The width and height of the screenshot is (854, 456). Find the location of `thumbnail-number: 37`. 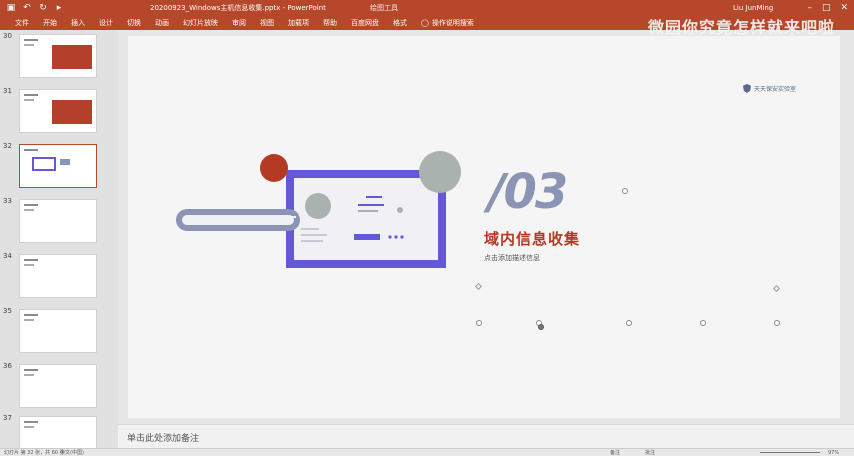

thumbnail-number: 37 is located at coordinates (7, 418).